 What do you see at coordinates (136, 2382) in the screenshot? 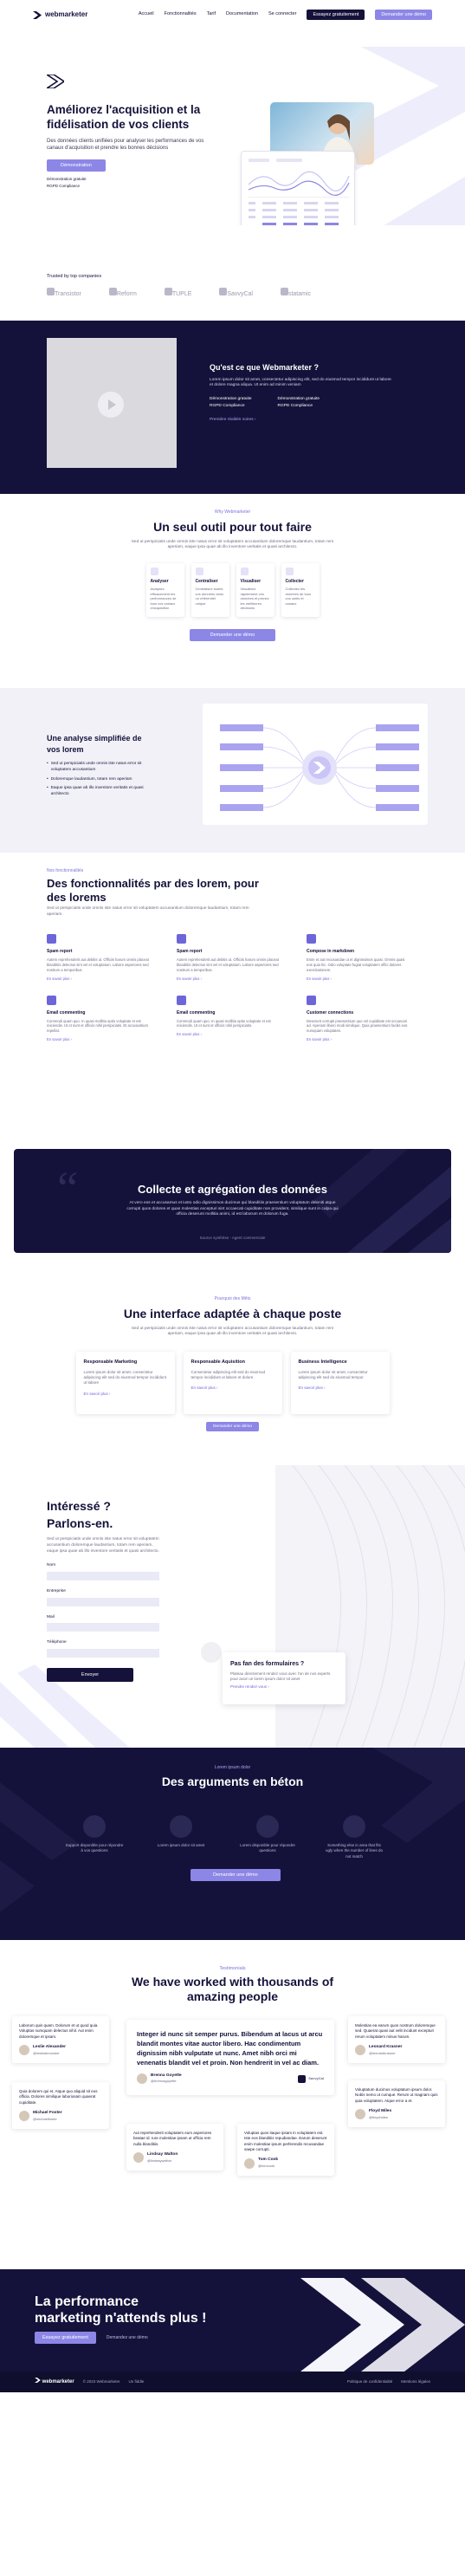
I see `footer-contact: Un fiddle` at bounding box center [136, 2382].